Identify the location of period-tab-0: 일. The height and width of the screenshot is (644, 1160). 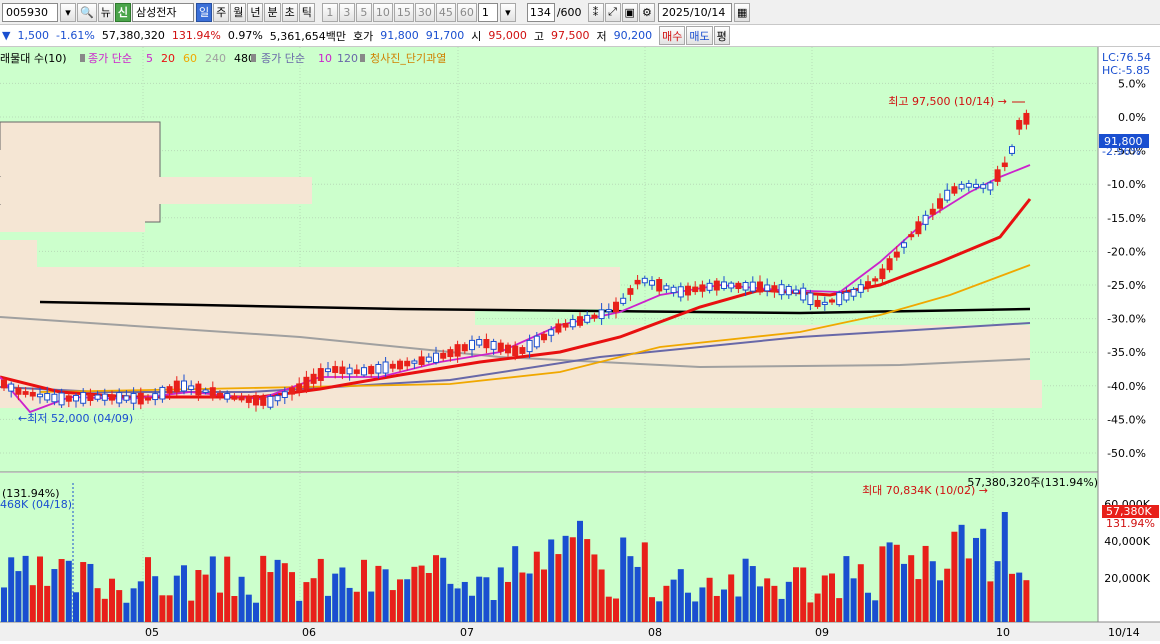
(204, 12).